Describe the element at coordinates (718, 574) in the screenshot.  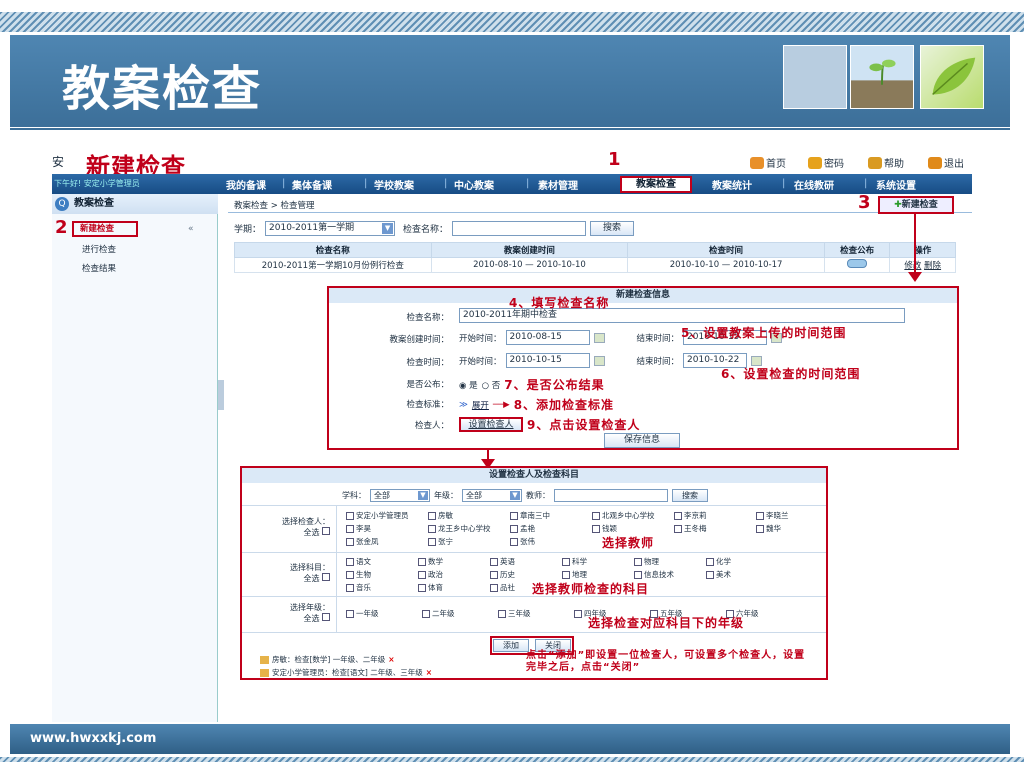
I see `subject-checkbox: 美术` at that location.